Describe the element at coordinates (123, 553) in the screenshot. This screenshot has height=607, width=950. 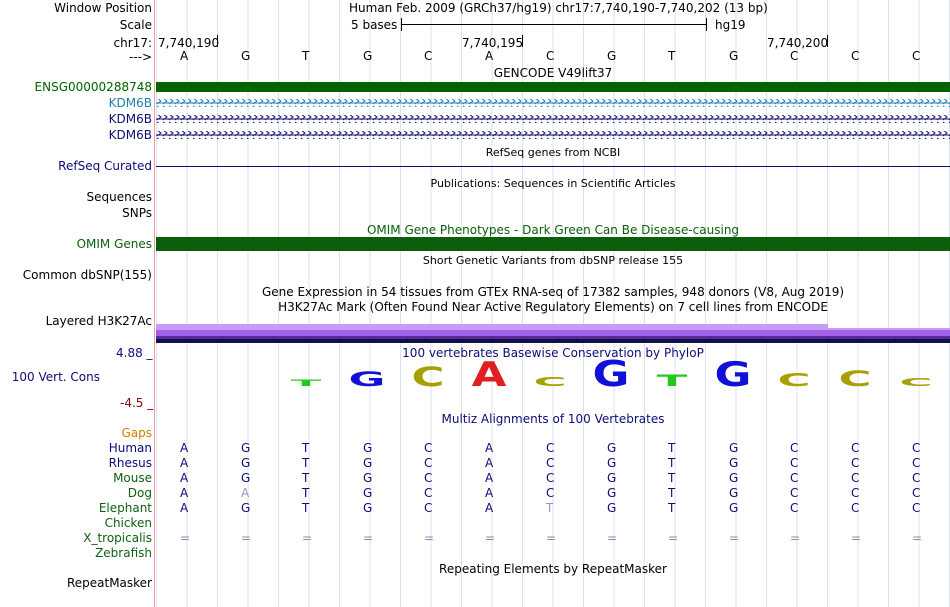
I see `species-label: Zebrafish` at that location.